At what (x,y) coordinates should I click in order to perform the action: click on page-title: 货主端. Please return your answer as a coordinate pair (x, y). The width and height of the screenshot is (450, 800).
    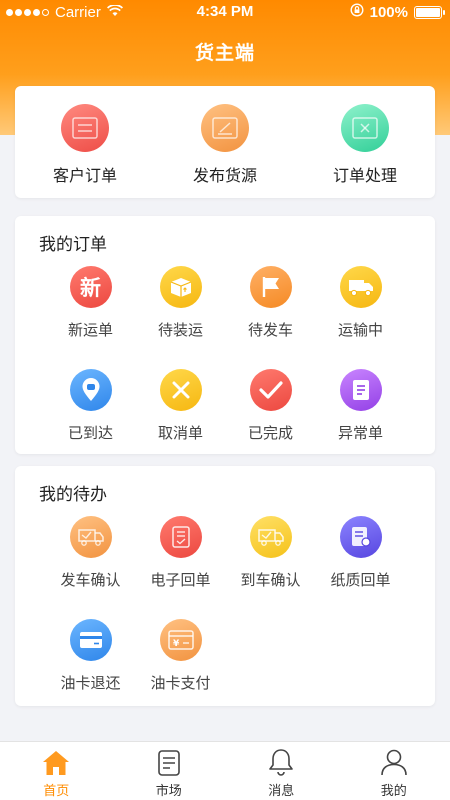
    Looking at the image, I should click on (224, 53).